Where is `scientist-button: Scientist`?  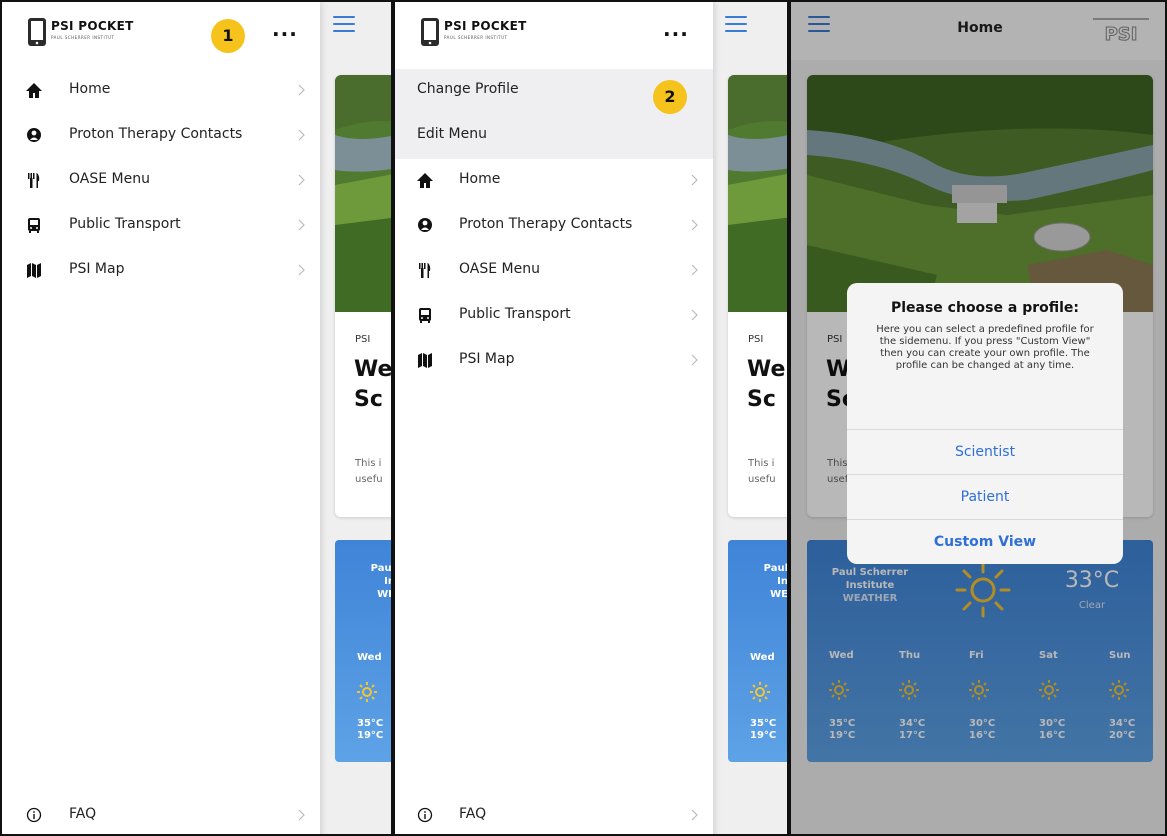
scientist-button: Scientist is located at coordinates (985, 451).